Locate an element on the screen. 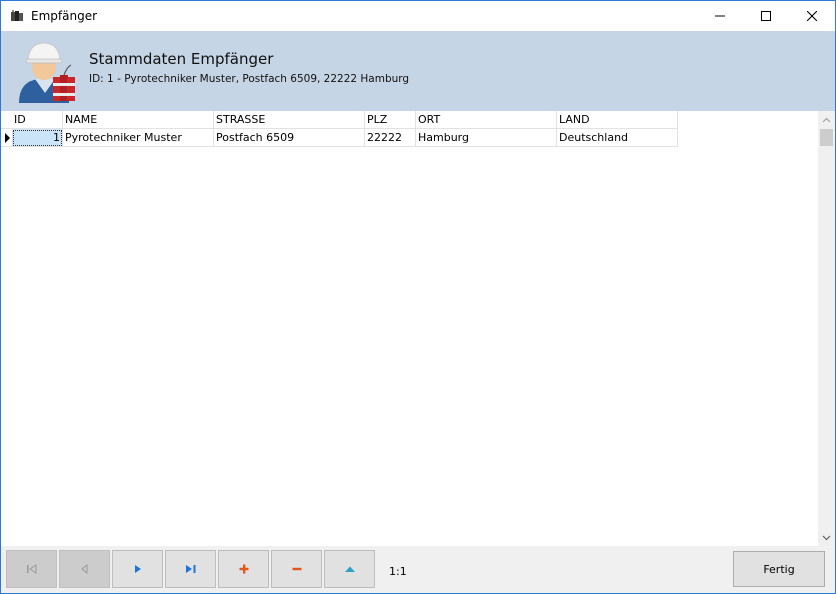  footer-bar: 1:1 Fertig is located at coordinates (418, 569).